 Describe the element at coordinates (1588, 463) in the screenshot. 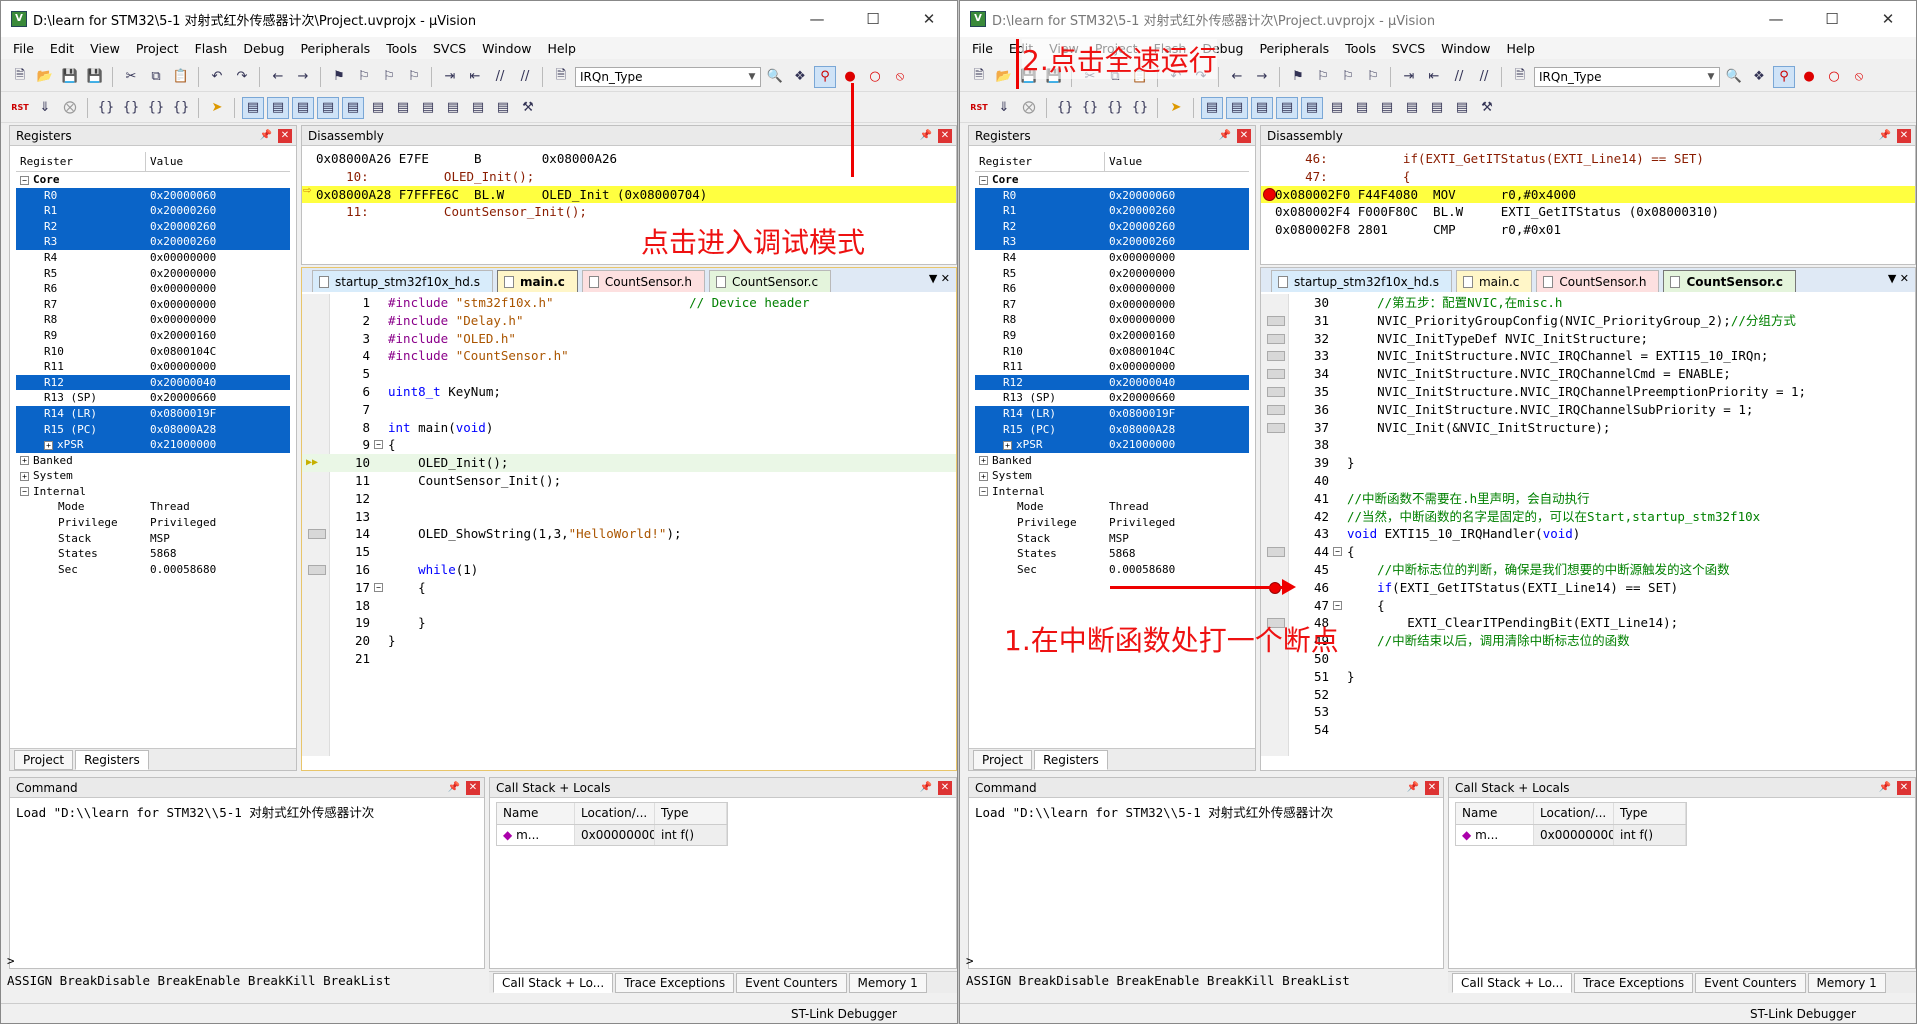

I see `code-line: 39}` at that location.